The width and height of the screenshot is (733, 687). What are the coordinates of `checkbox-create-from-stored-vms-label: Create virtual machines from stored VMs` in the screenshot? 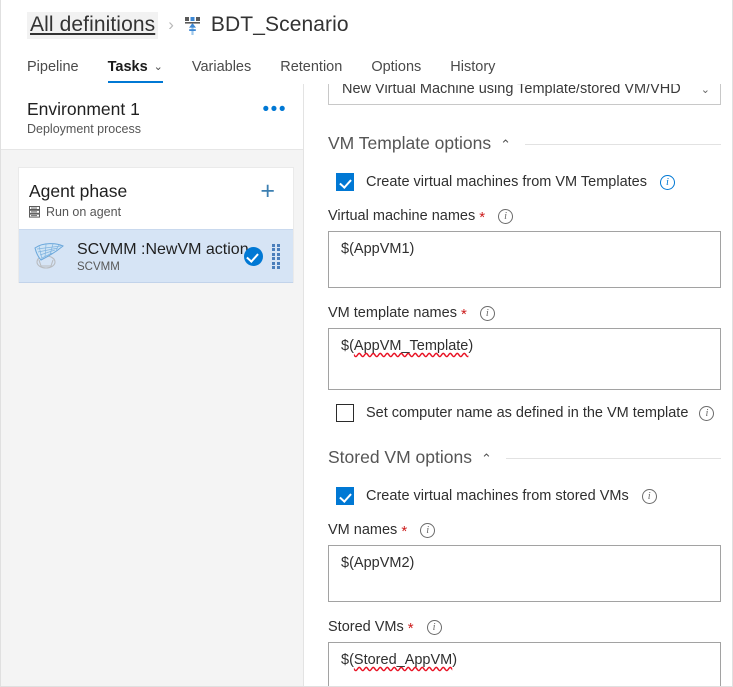 It's located at (497, 496).